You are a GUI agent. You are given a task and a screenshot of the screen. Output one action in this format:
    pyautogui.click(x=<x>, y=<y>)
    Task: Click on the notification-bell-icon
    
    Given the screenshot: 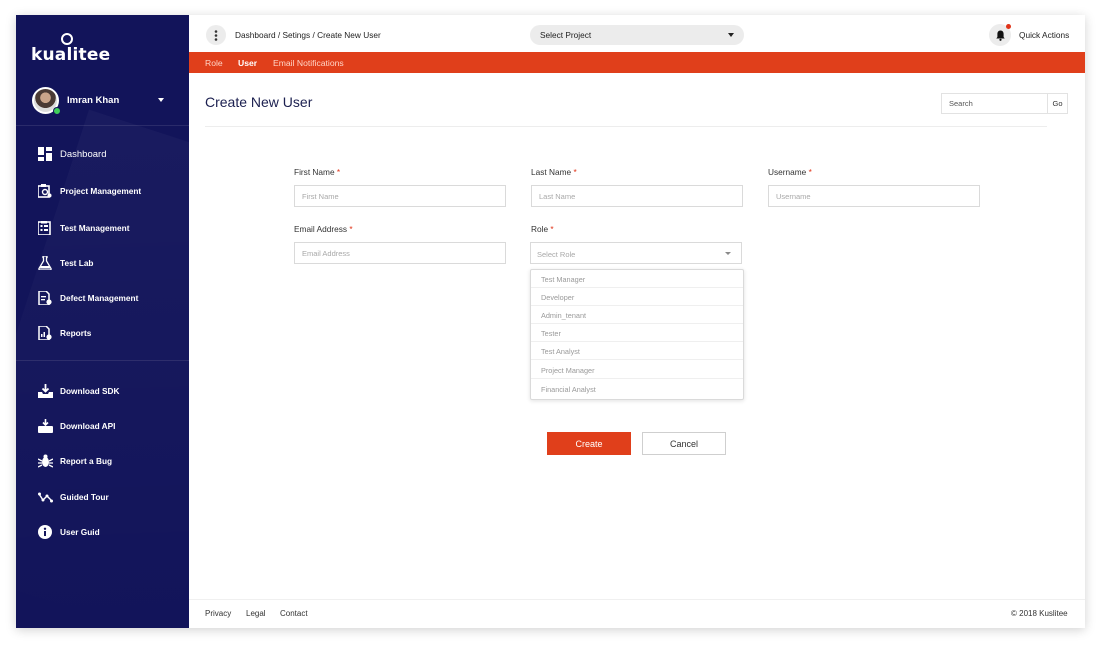 What is the action you would take?
    pyautogui.click(x=1000, y=35)
    